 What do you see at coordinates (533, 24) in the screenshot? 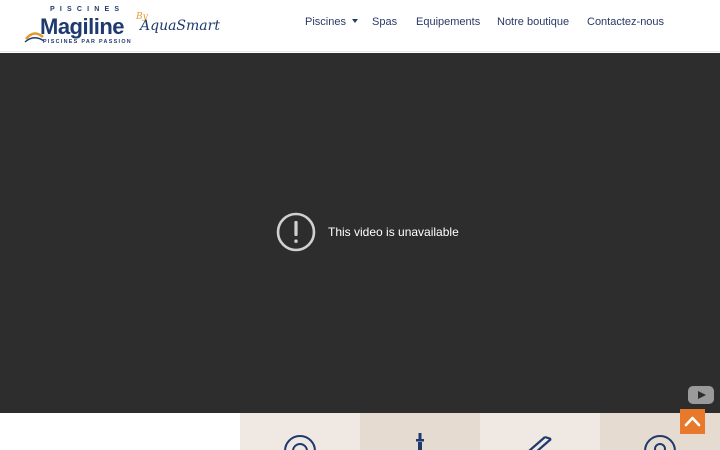
I see `nav-boutique: Notre boutique` at bounding box center [533, 24].